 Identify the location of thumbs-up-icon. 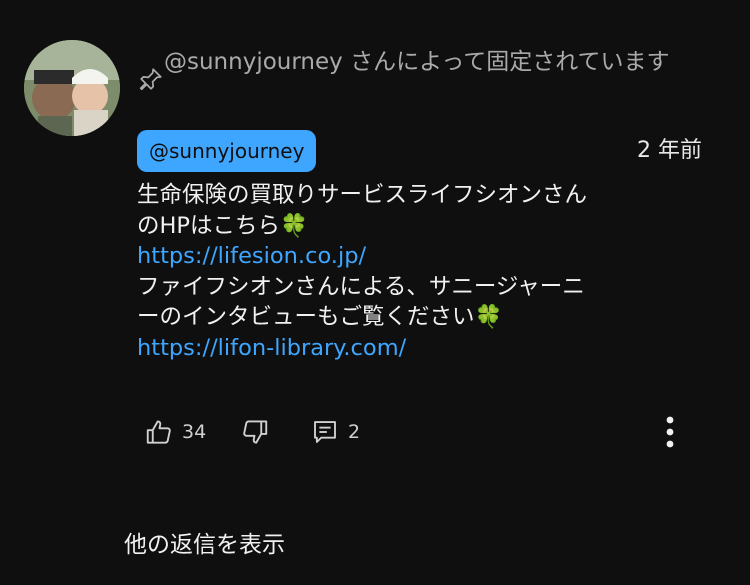
(158, 432).